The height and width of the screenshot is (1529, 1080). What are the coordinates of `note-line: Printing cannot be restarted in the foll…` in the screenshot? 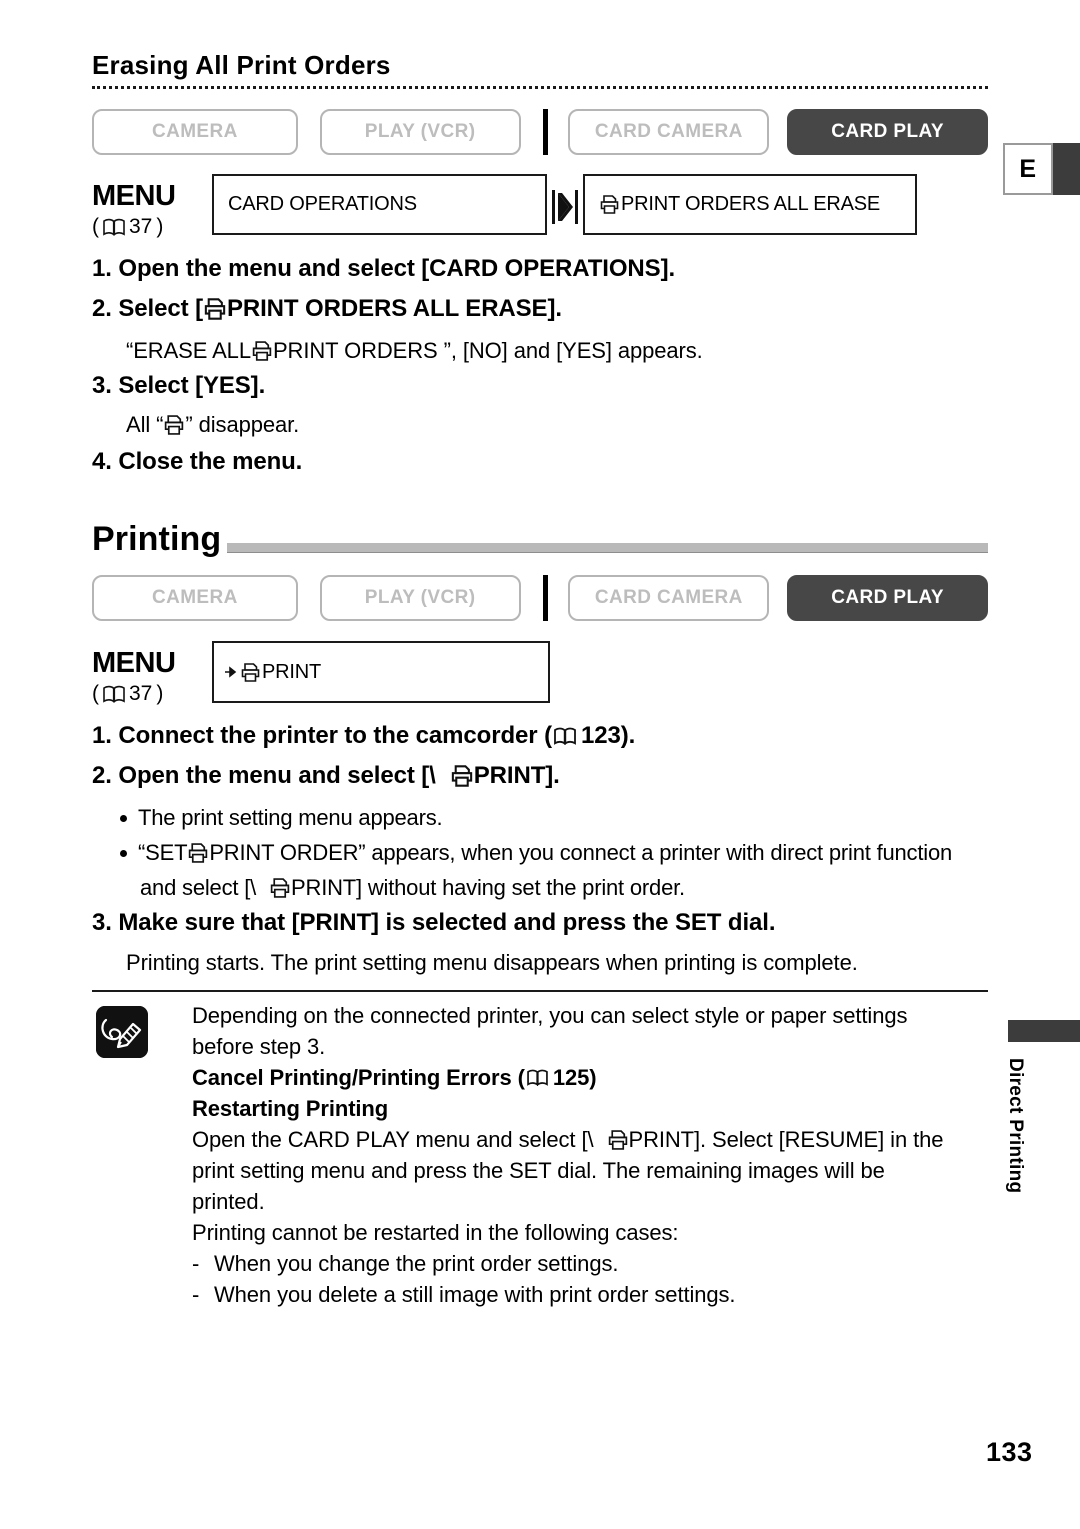 It's located at (435, 1232).